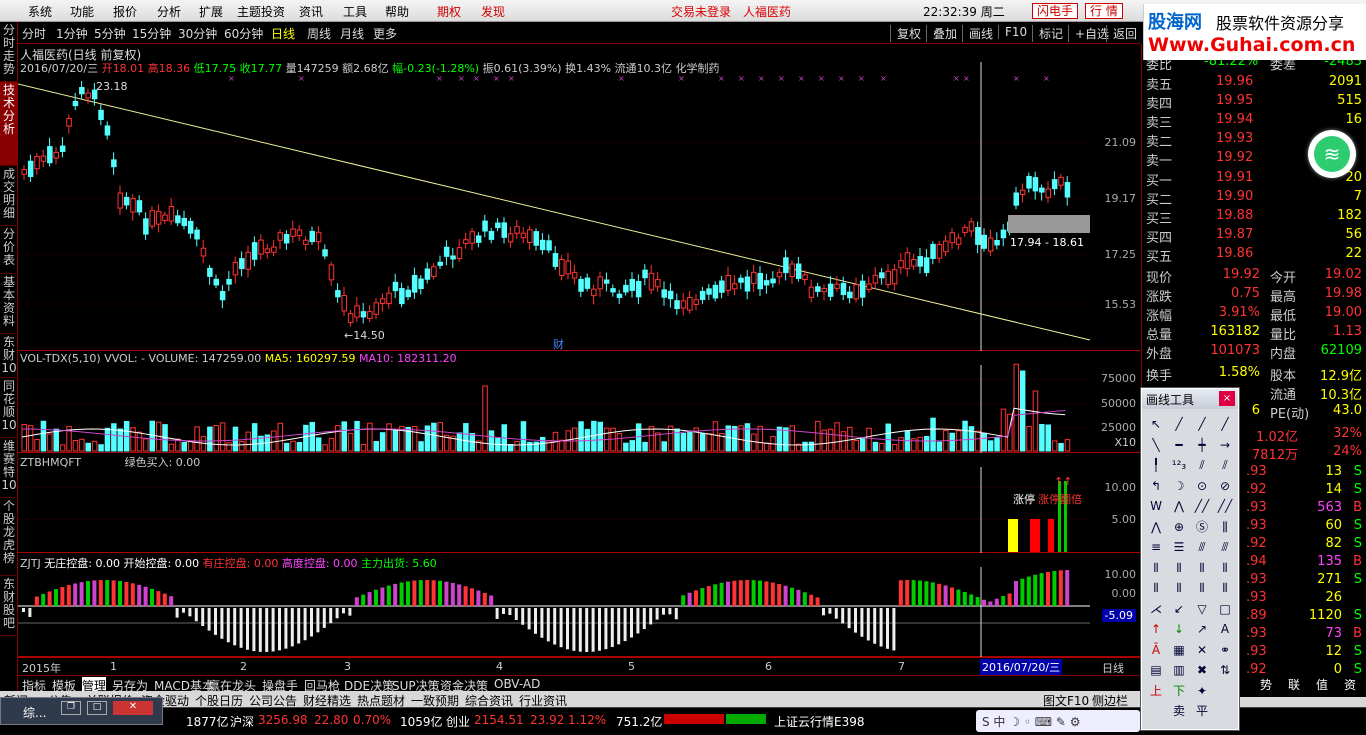  What do you see at coordinates (97, 708) in the screenshot?
I see `maximize-icon: □` at bounding box center [97, 708].